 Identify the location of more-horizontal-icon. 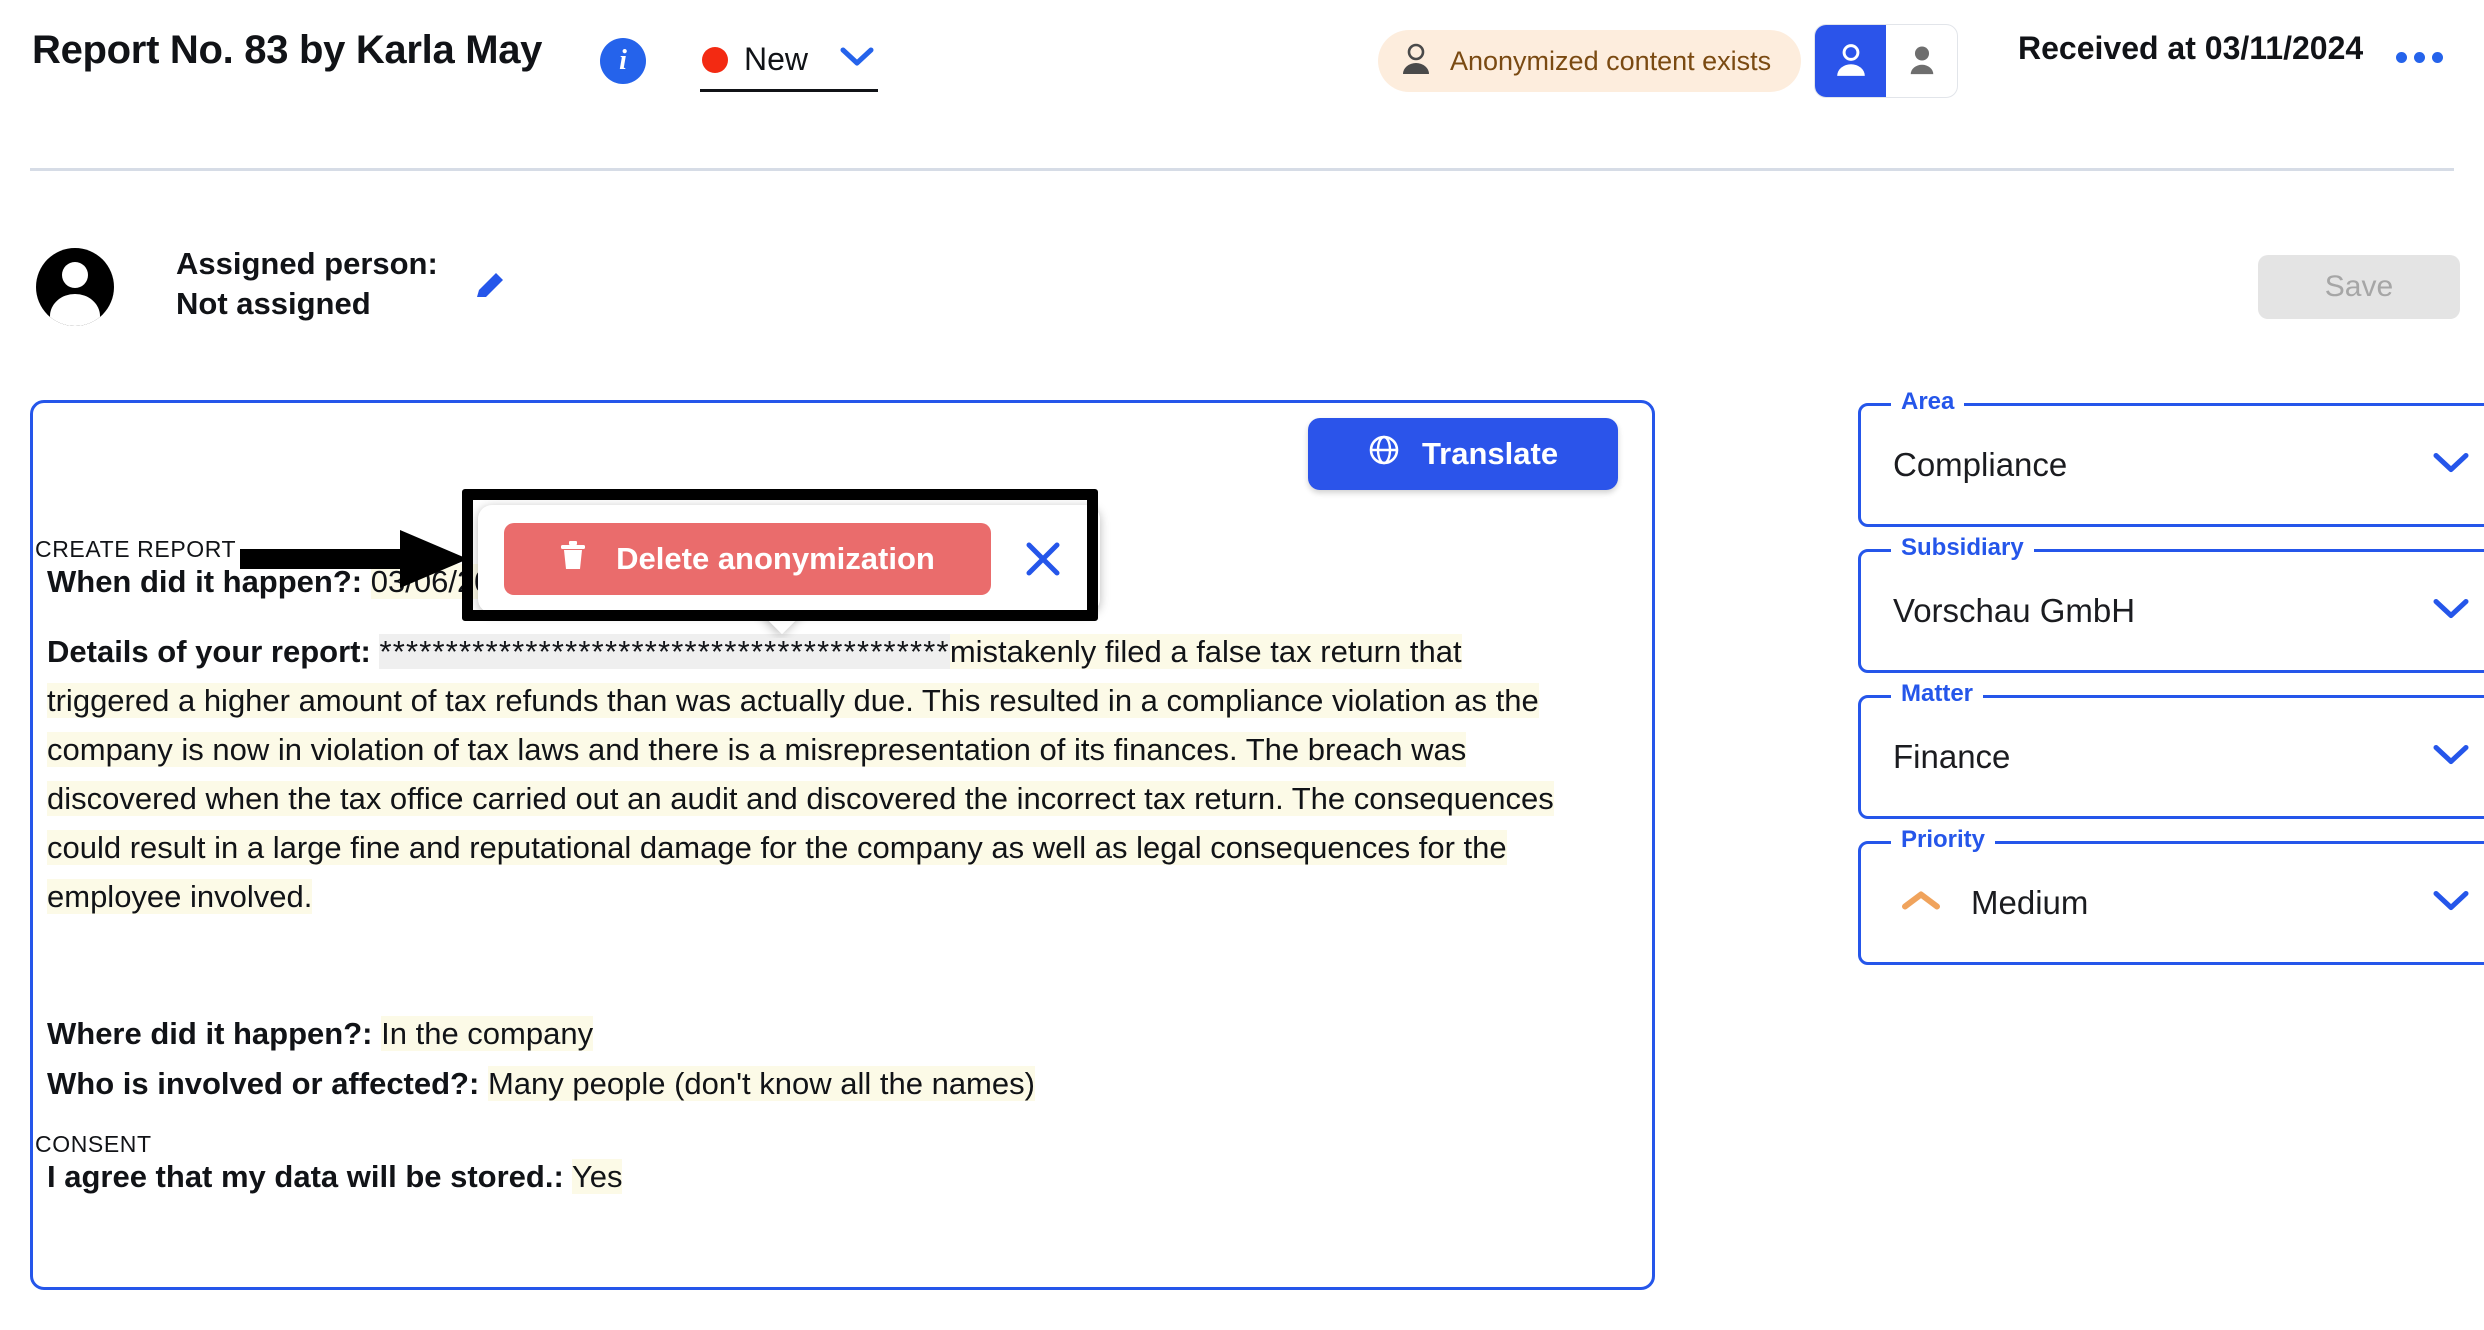
(2419, 57).